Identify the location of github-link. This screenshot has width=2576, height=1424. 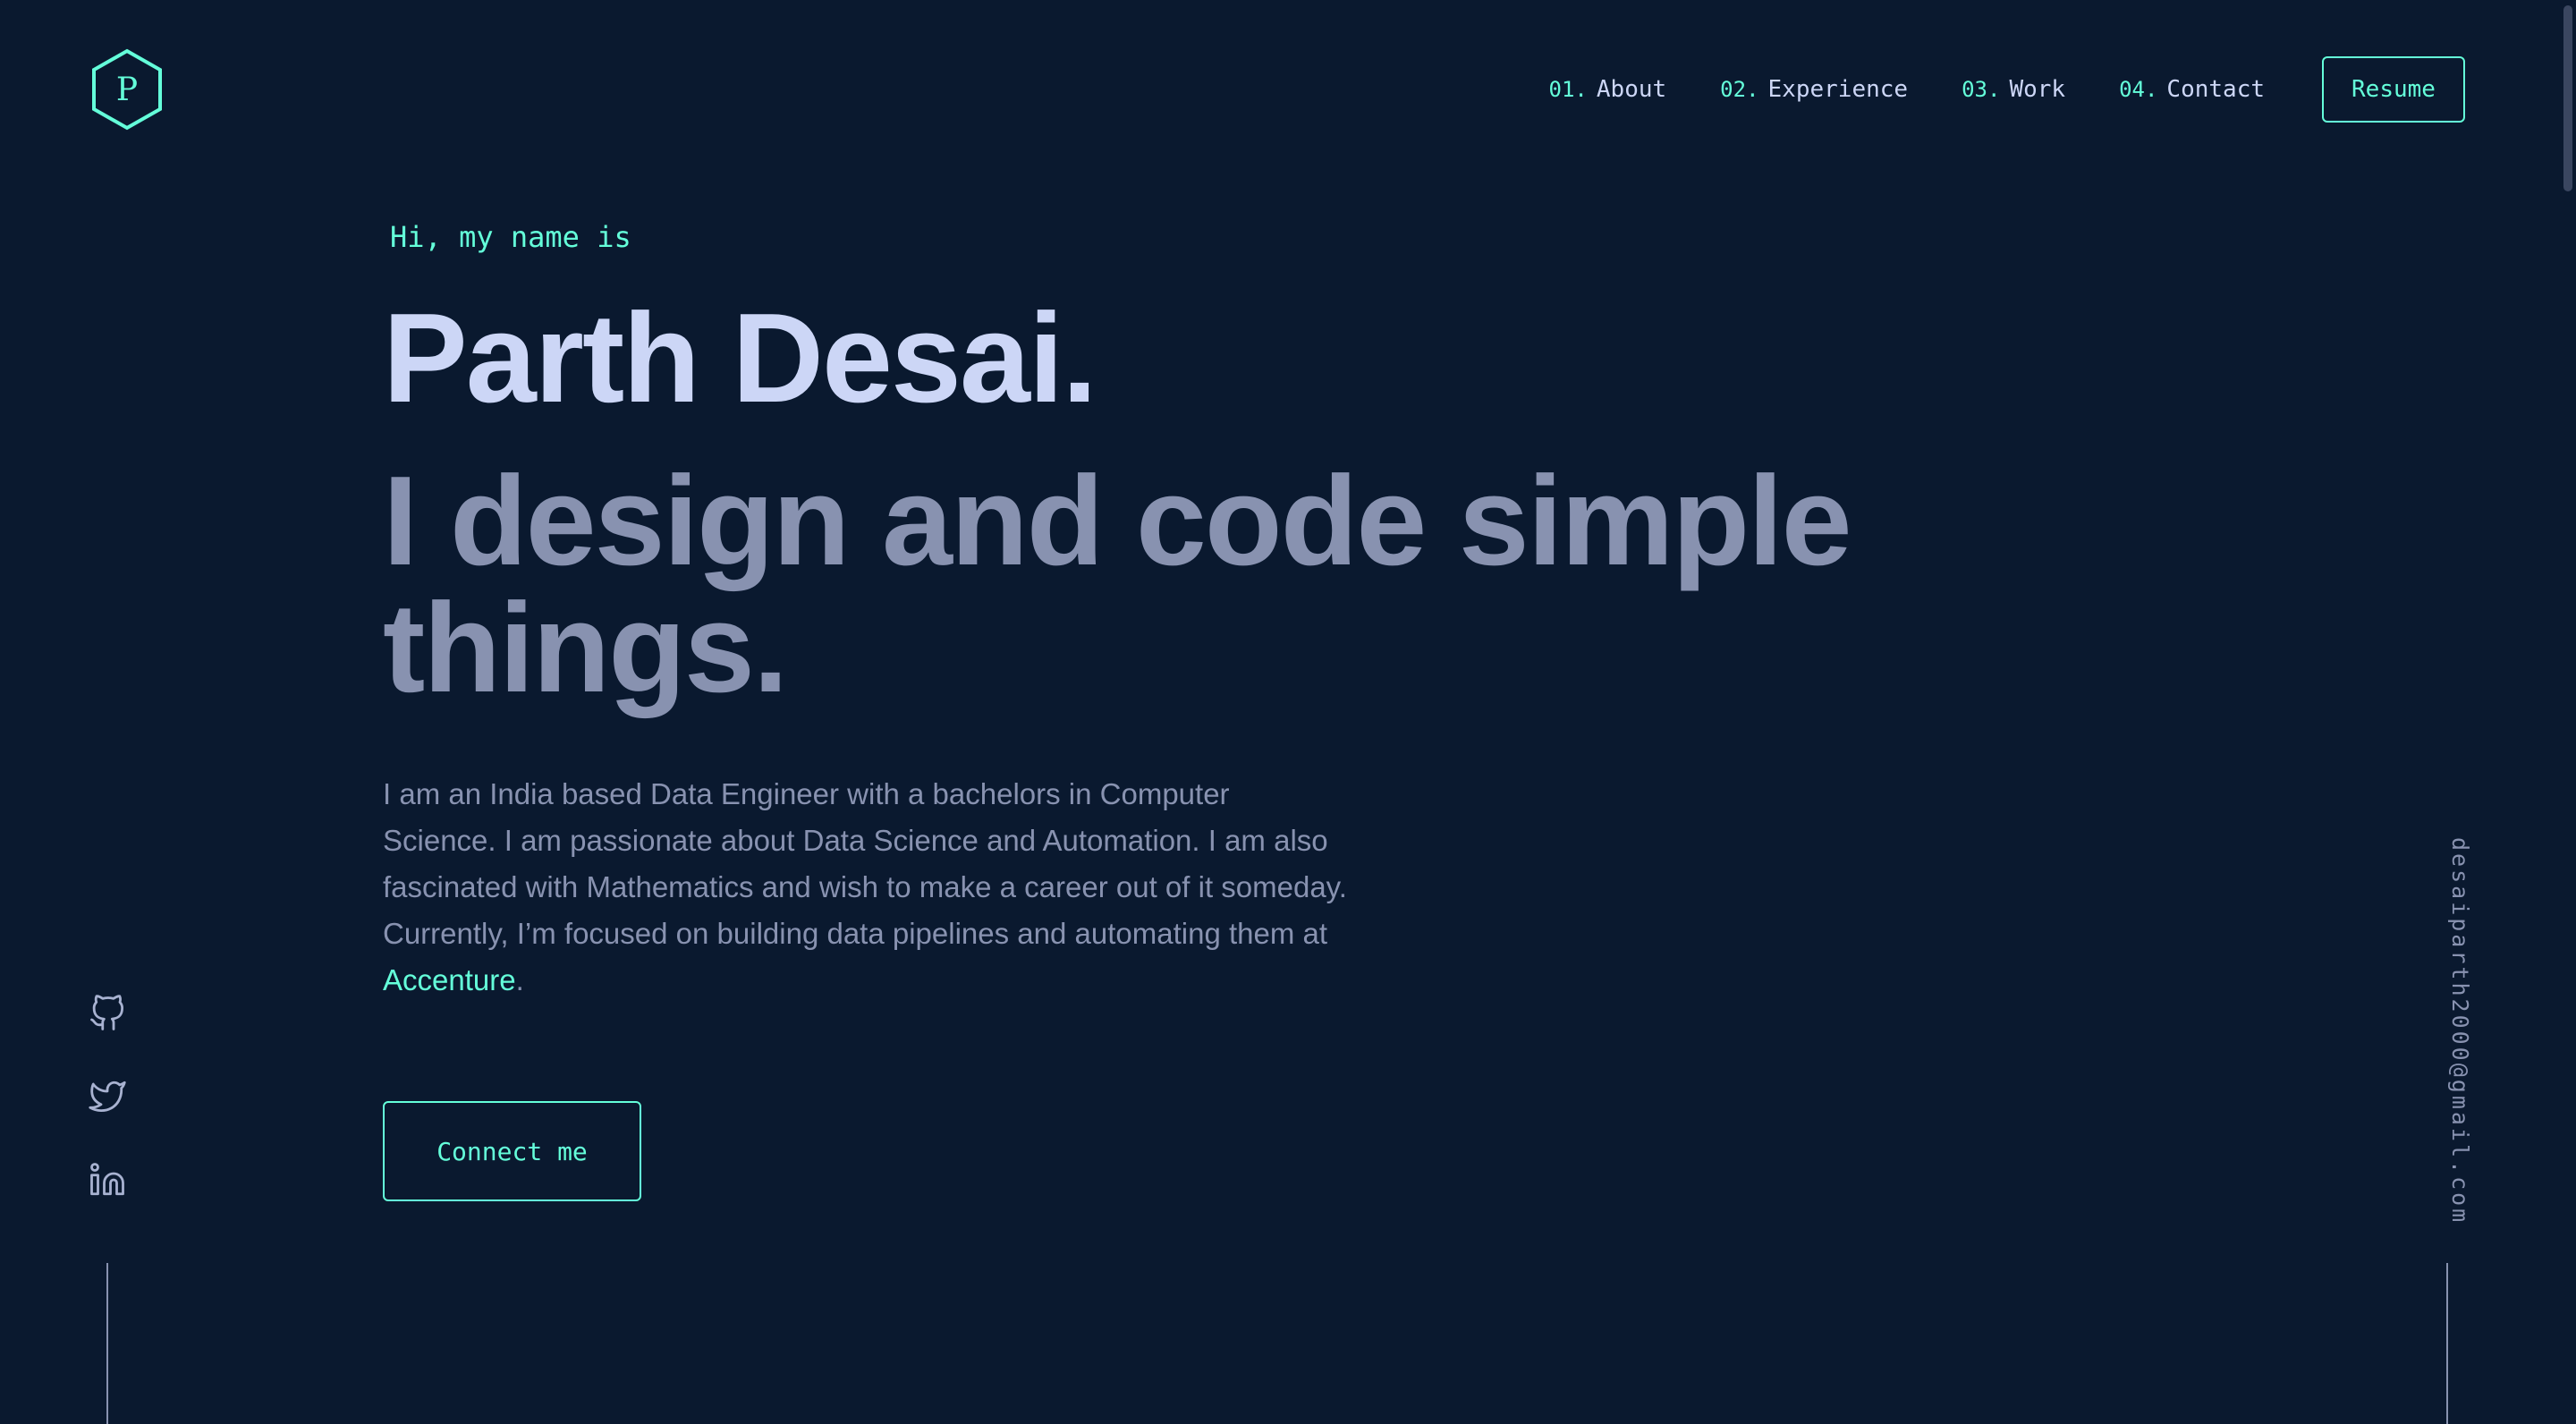
(107, 1013).